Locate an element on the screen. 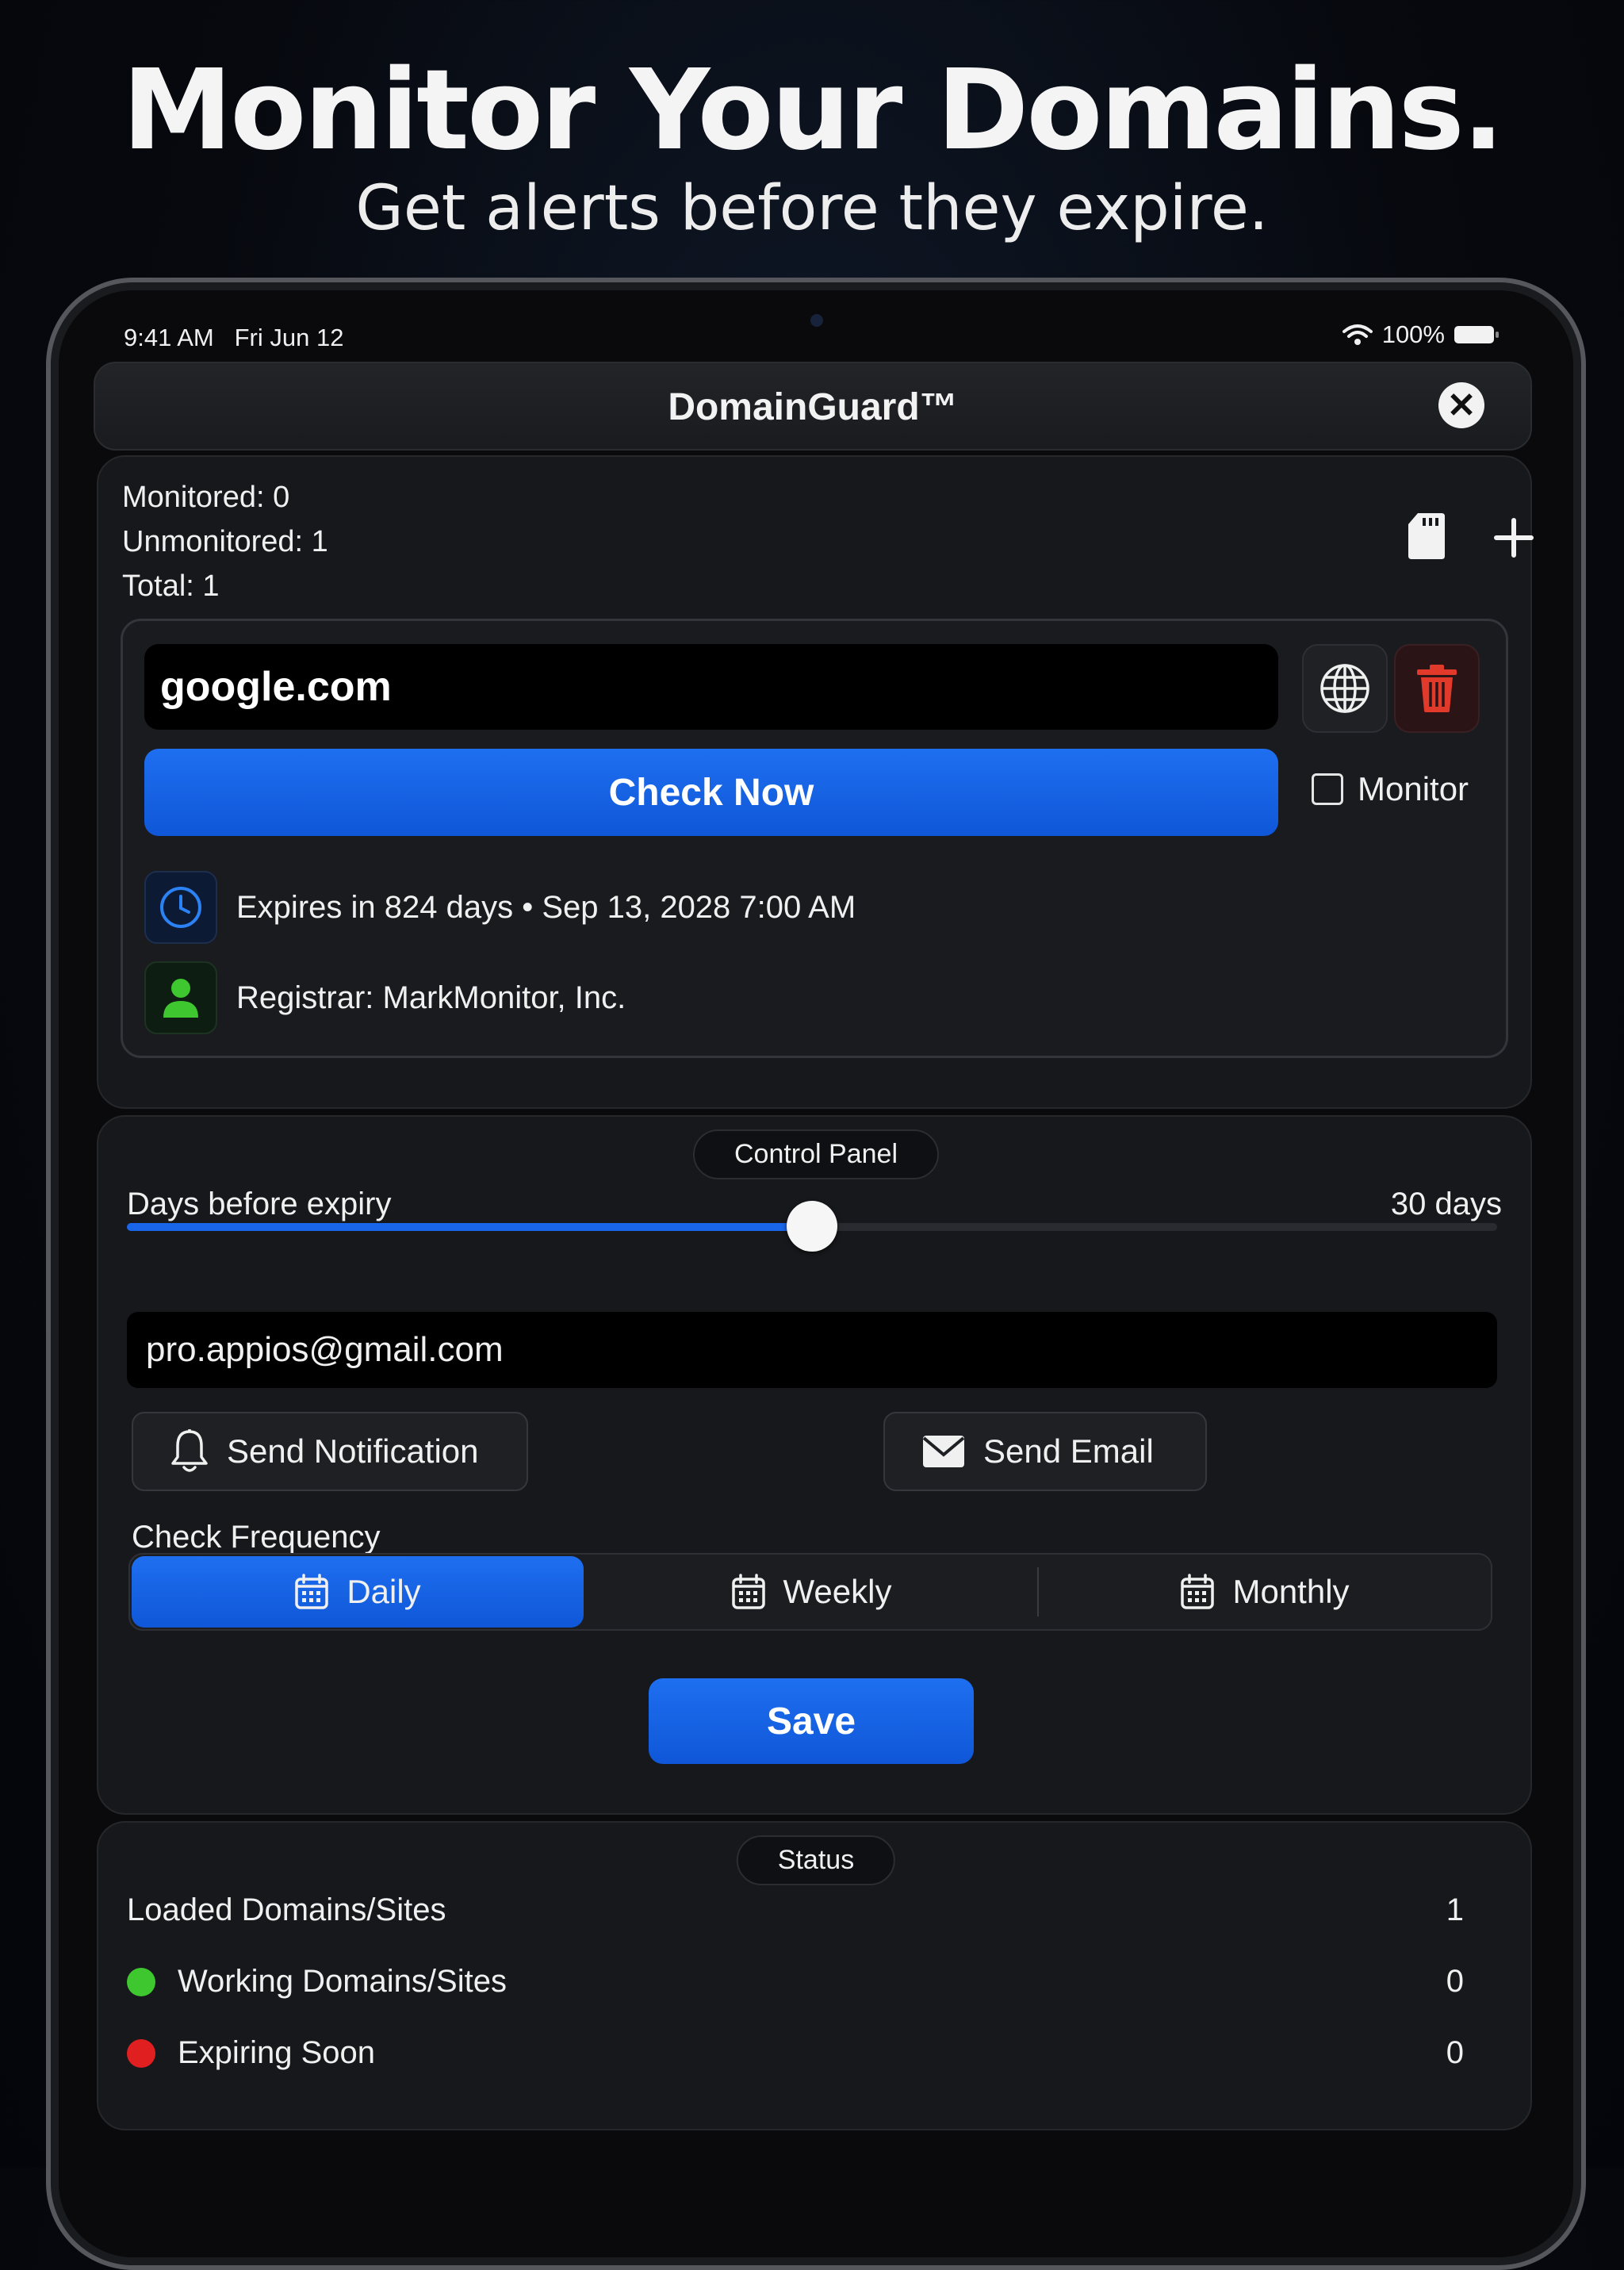  frequency-daily: Daily is located at coordinates (358, 1592).